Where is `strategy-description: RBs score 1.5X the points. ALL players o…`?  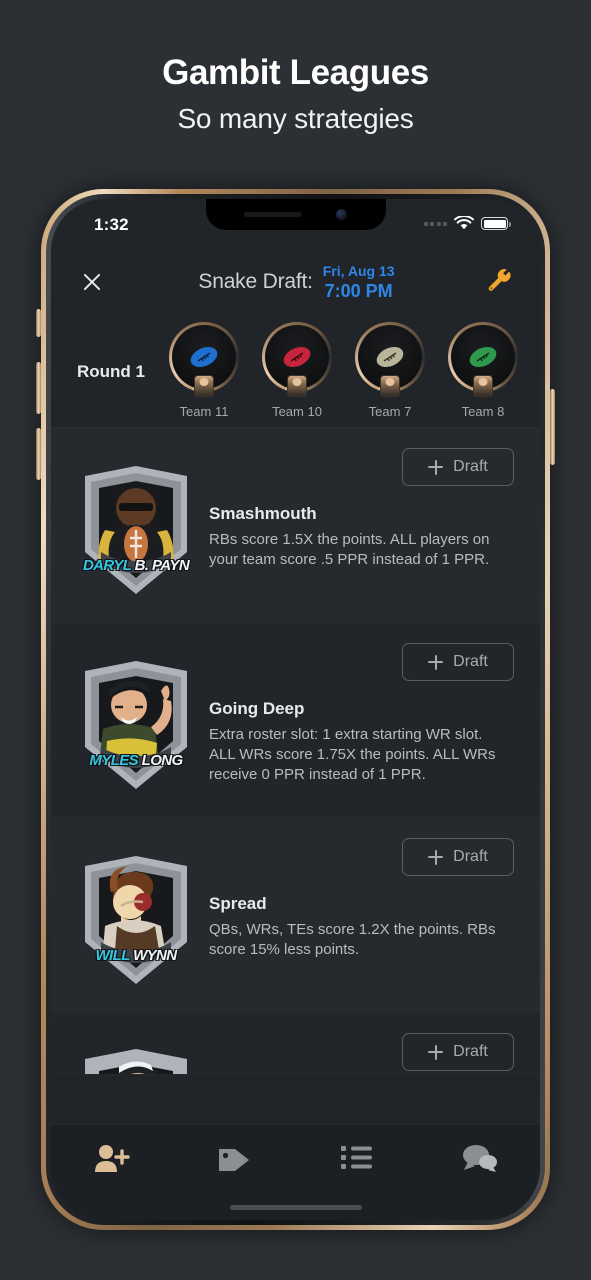 strategy-description: RBs score 1.5X the points. ALL players o… is located at coordinates (349, 549).